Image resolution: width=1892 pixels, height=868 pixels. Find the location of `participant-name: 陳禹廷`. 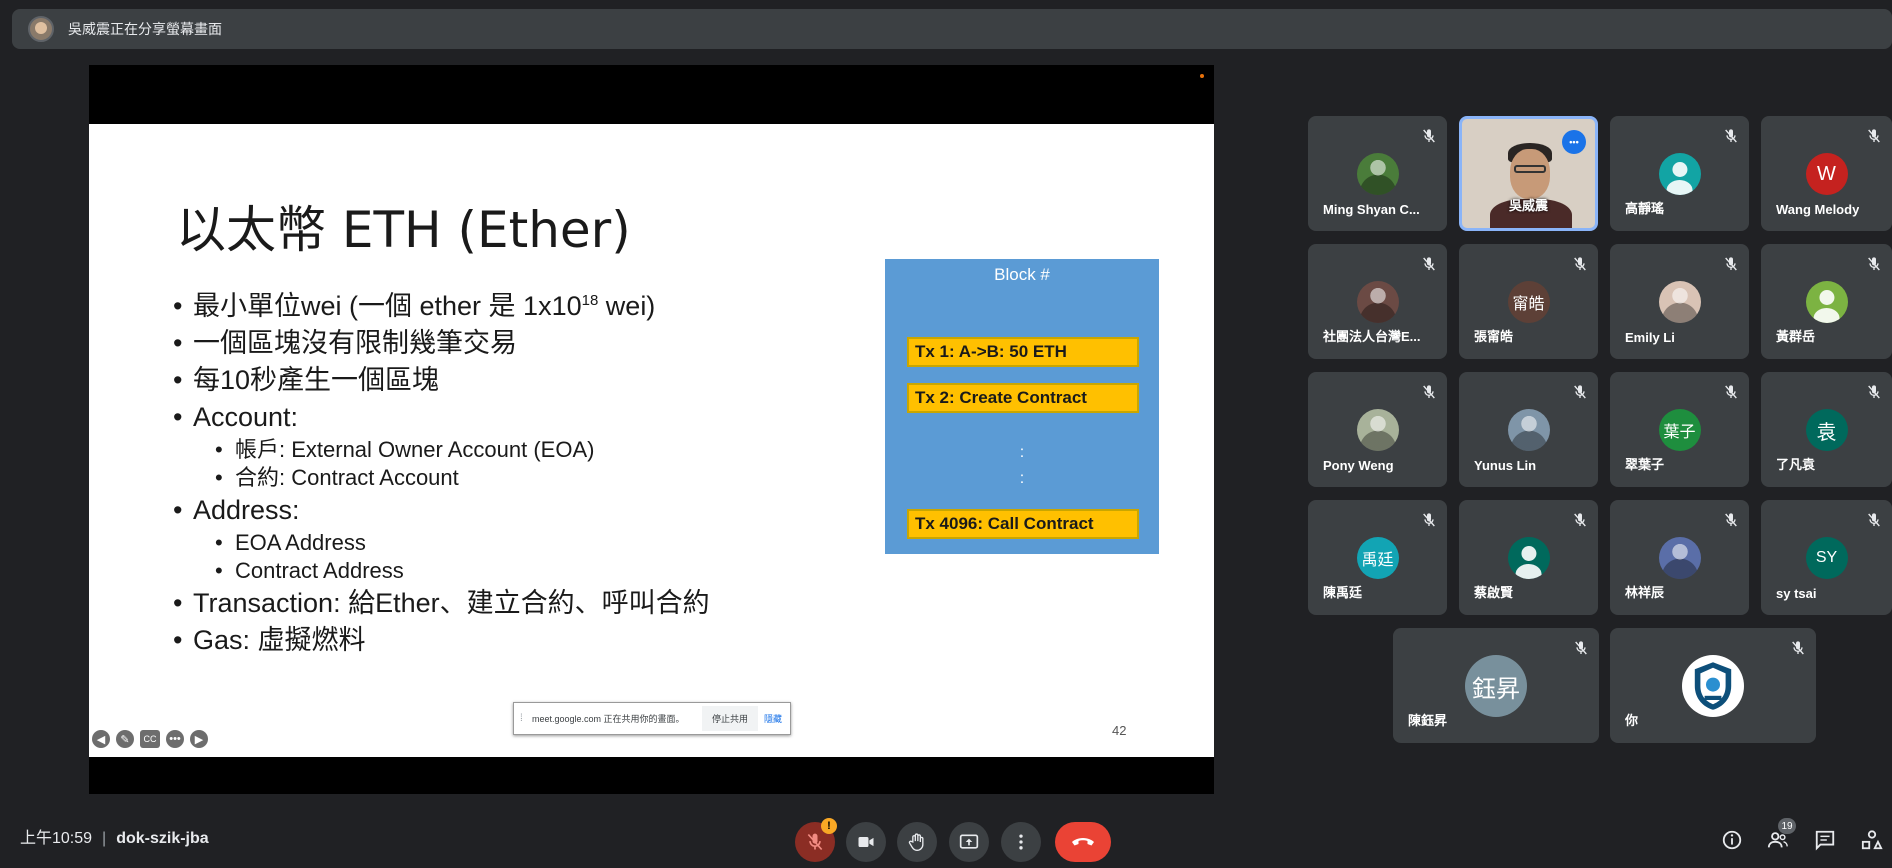

participant-name: 陳禹廷 is located at coordinates (1343, 592).